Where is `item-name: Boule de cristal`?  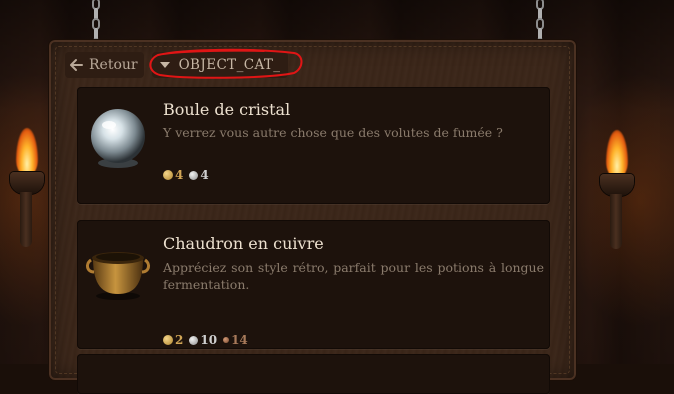
item-name: Boule de cristal is located at coordinates (227, 109).